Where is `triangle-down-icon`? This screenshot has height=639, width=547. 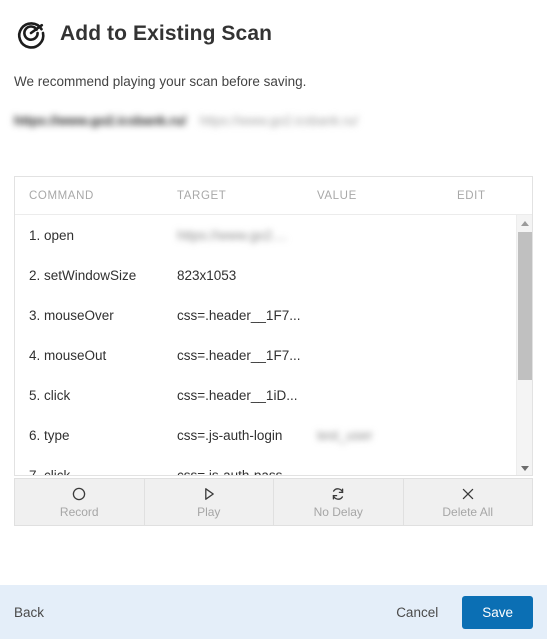 triangle-down-icon is located at coordinates (525, 468).